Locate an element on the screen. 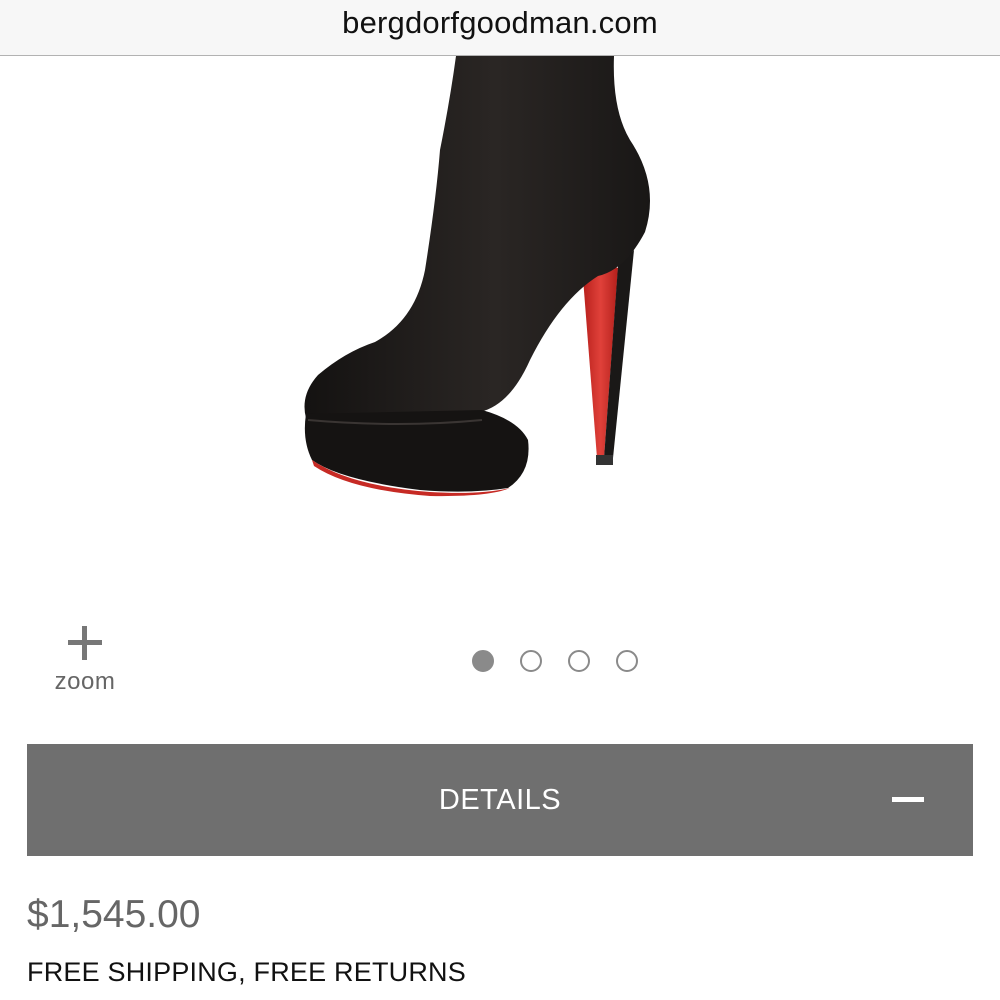 The height and width of the screenshot is (1000, 1000). plus-icon is located at coordinates (85, 643).